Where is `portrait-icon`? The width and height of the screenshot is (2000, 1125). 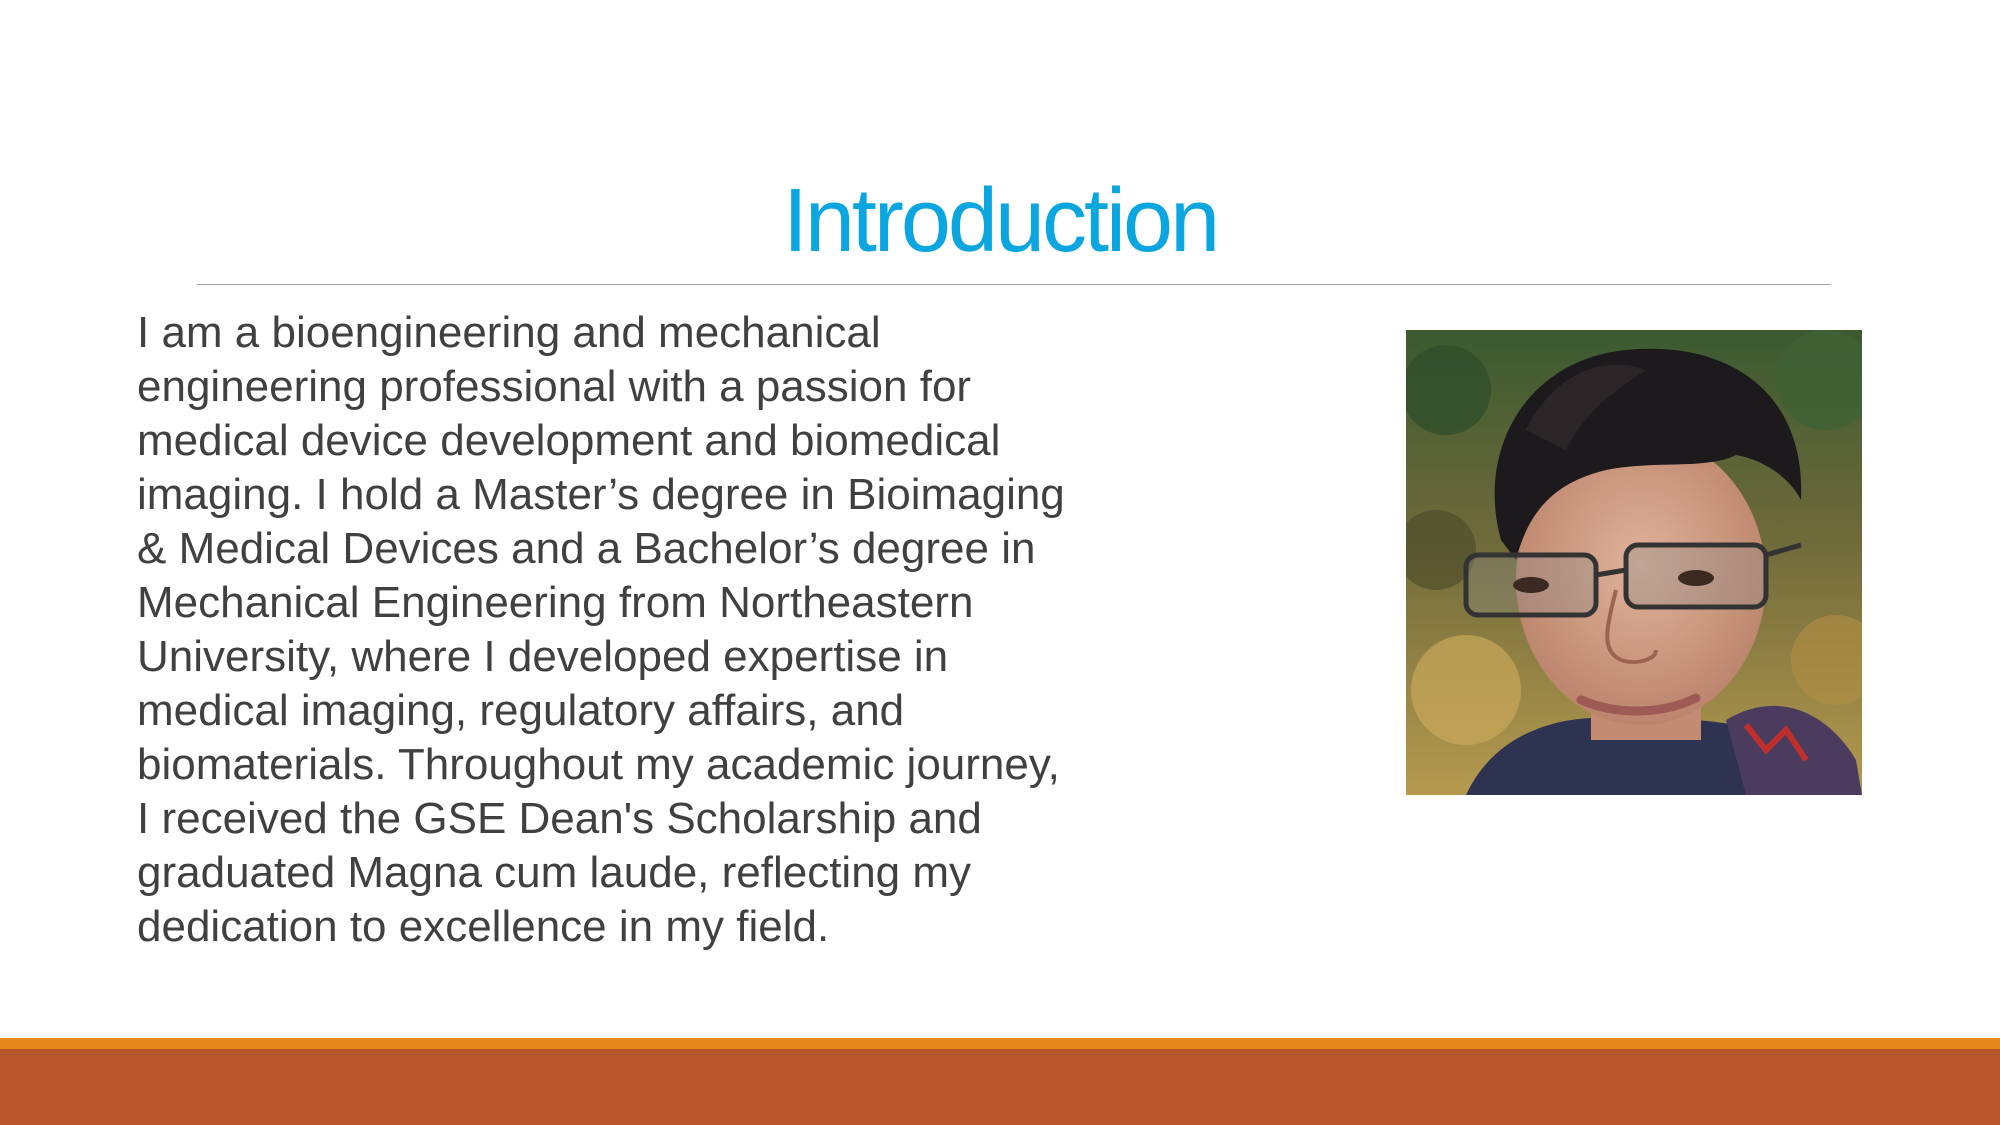 portrait-icon is located at coordinates (1634, 562).